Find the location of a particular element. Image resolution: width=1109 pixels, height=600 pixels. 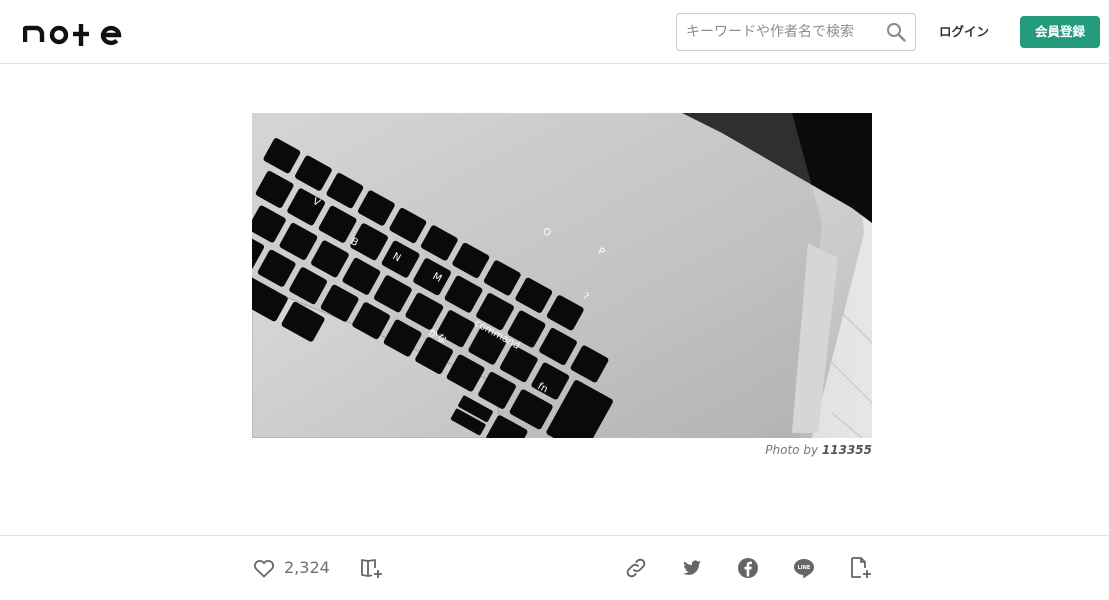

photo-credit-prefix: Photo by is located at coordinates (792, 450).